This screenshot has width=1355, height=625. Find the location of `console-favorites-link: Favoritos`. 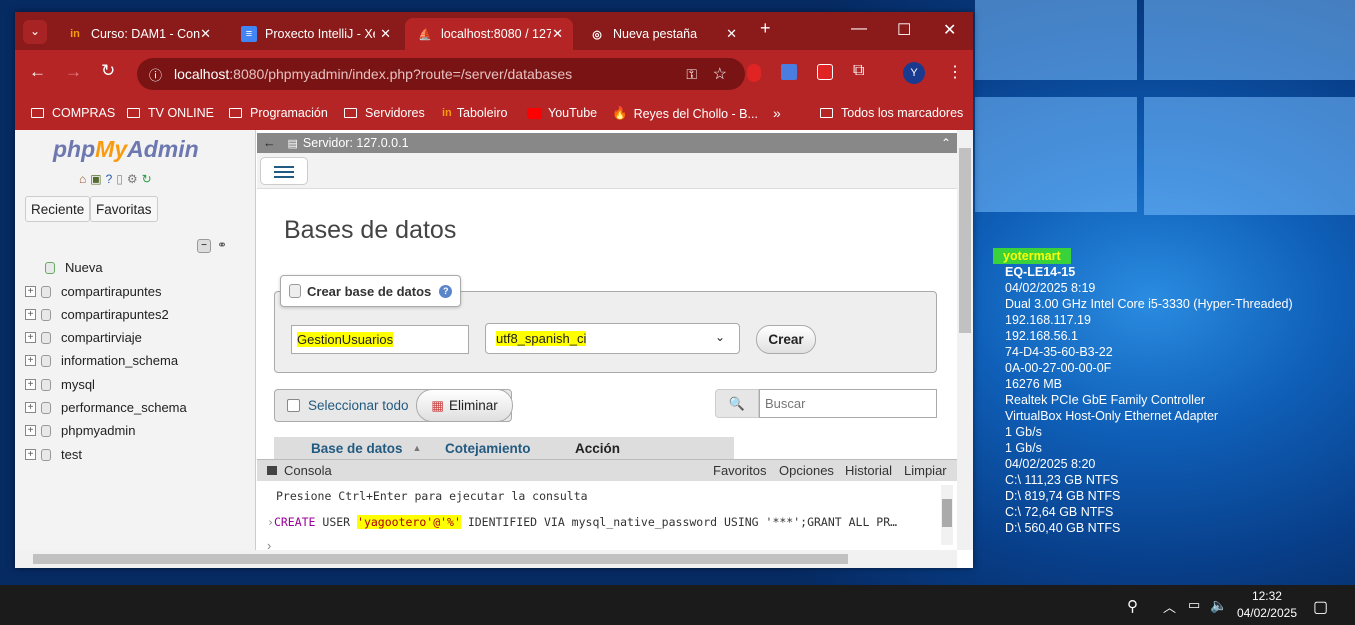

console-favorites-link: Favoritos is located at coordinates (739, 470).